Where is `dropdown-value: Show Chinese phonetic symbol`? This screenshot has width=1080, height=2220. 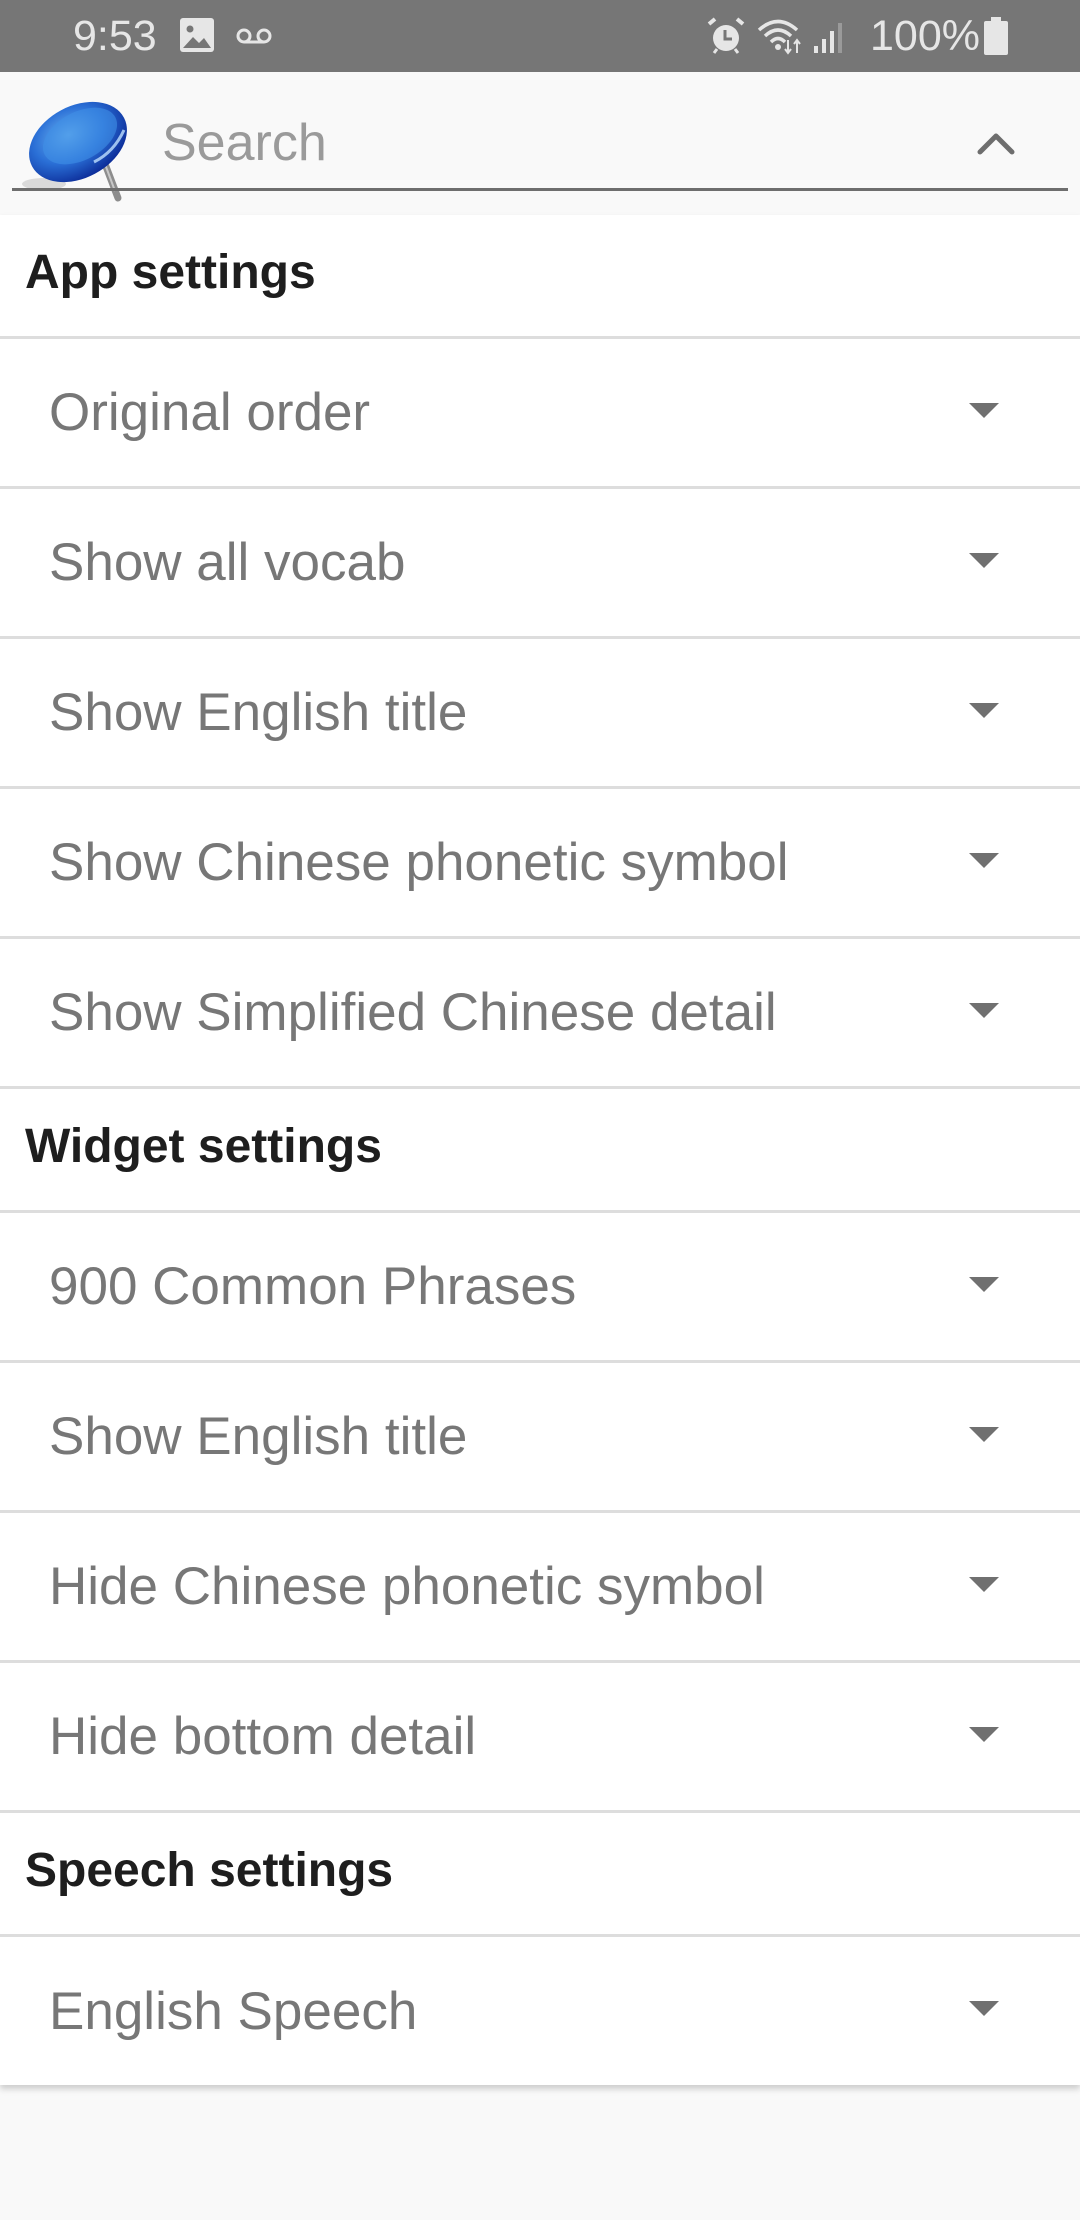
dropdown-value: Show Chinese phonetic symbol is located at coordinates (419, 862).